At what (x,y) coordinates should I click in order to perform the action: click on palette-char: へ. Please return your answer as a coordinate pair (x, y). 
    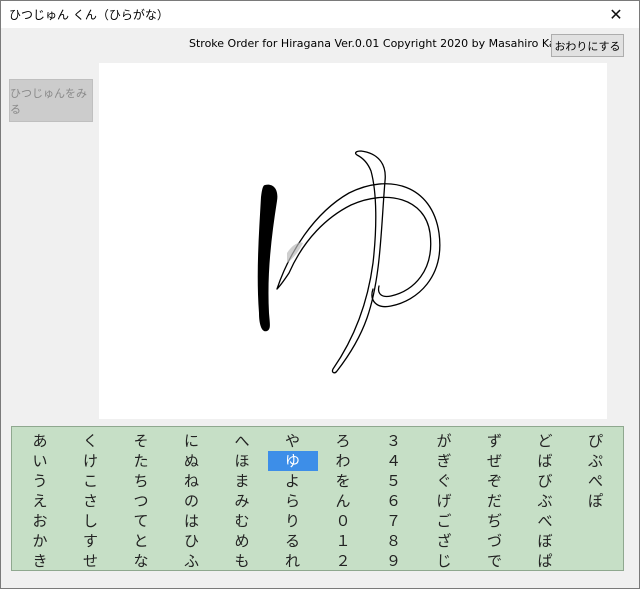
    Looking at the image, I should click on (242, 441).